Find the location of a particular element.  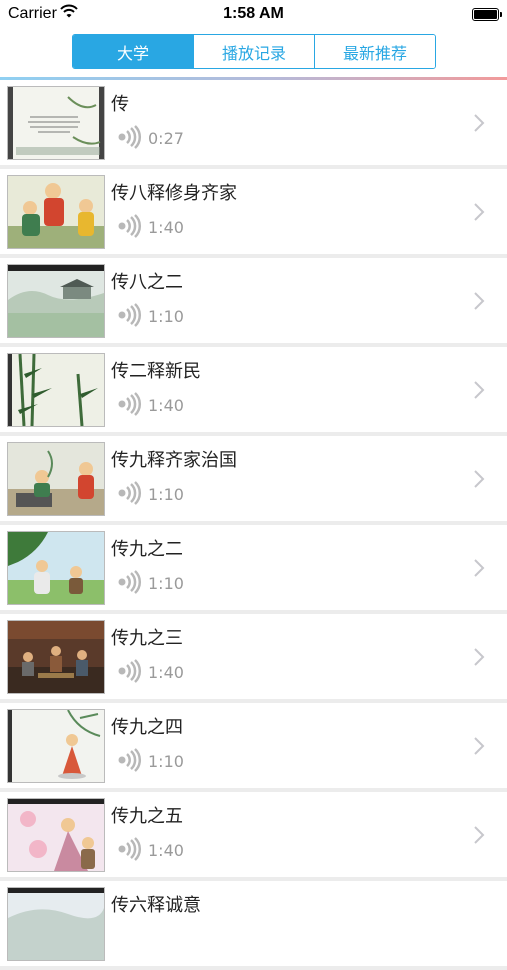

item-title: 传九之五 is located at coordinates (147, 816).